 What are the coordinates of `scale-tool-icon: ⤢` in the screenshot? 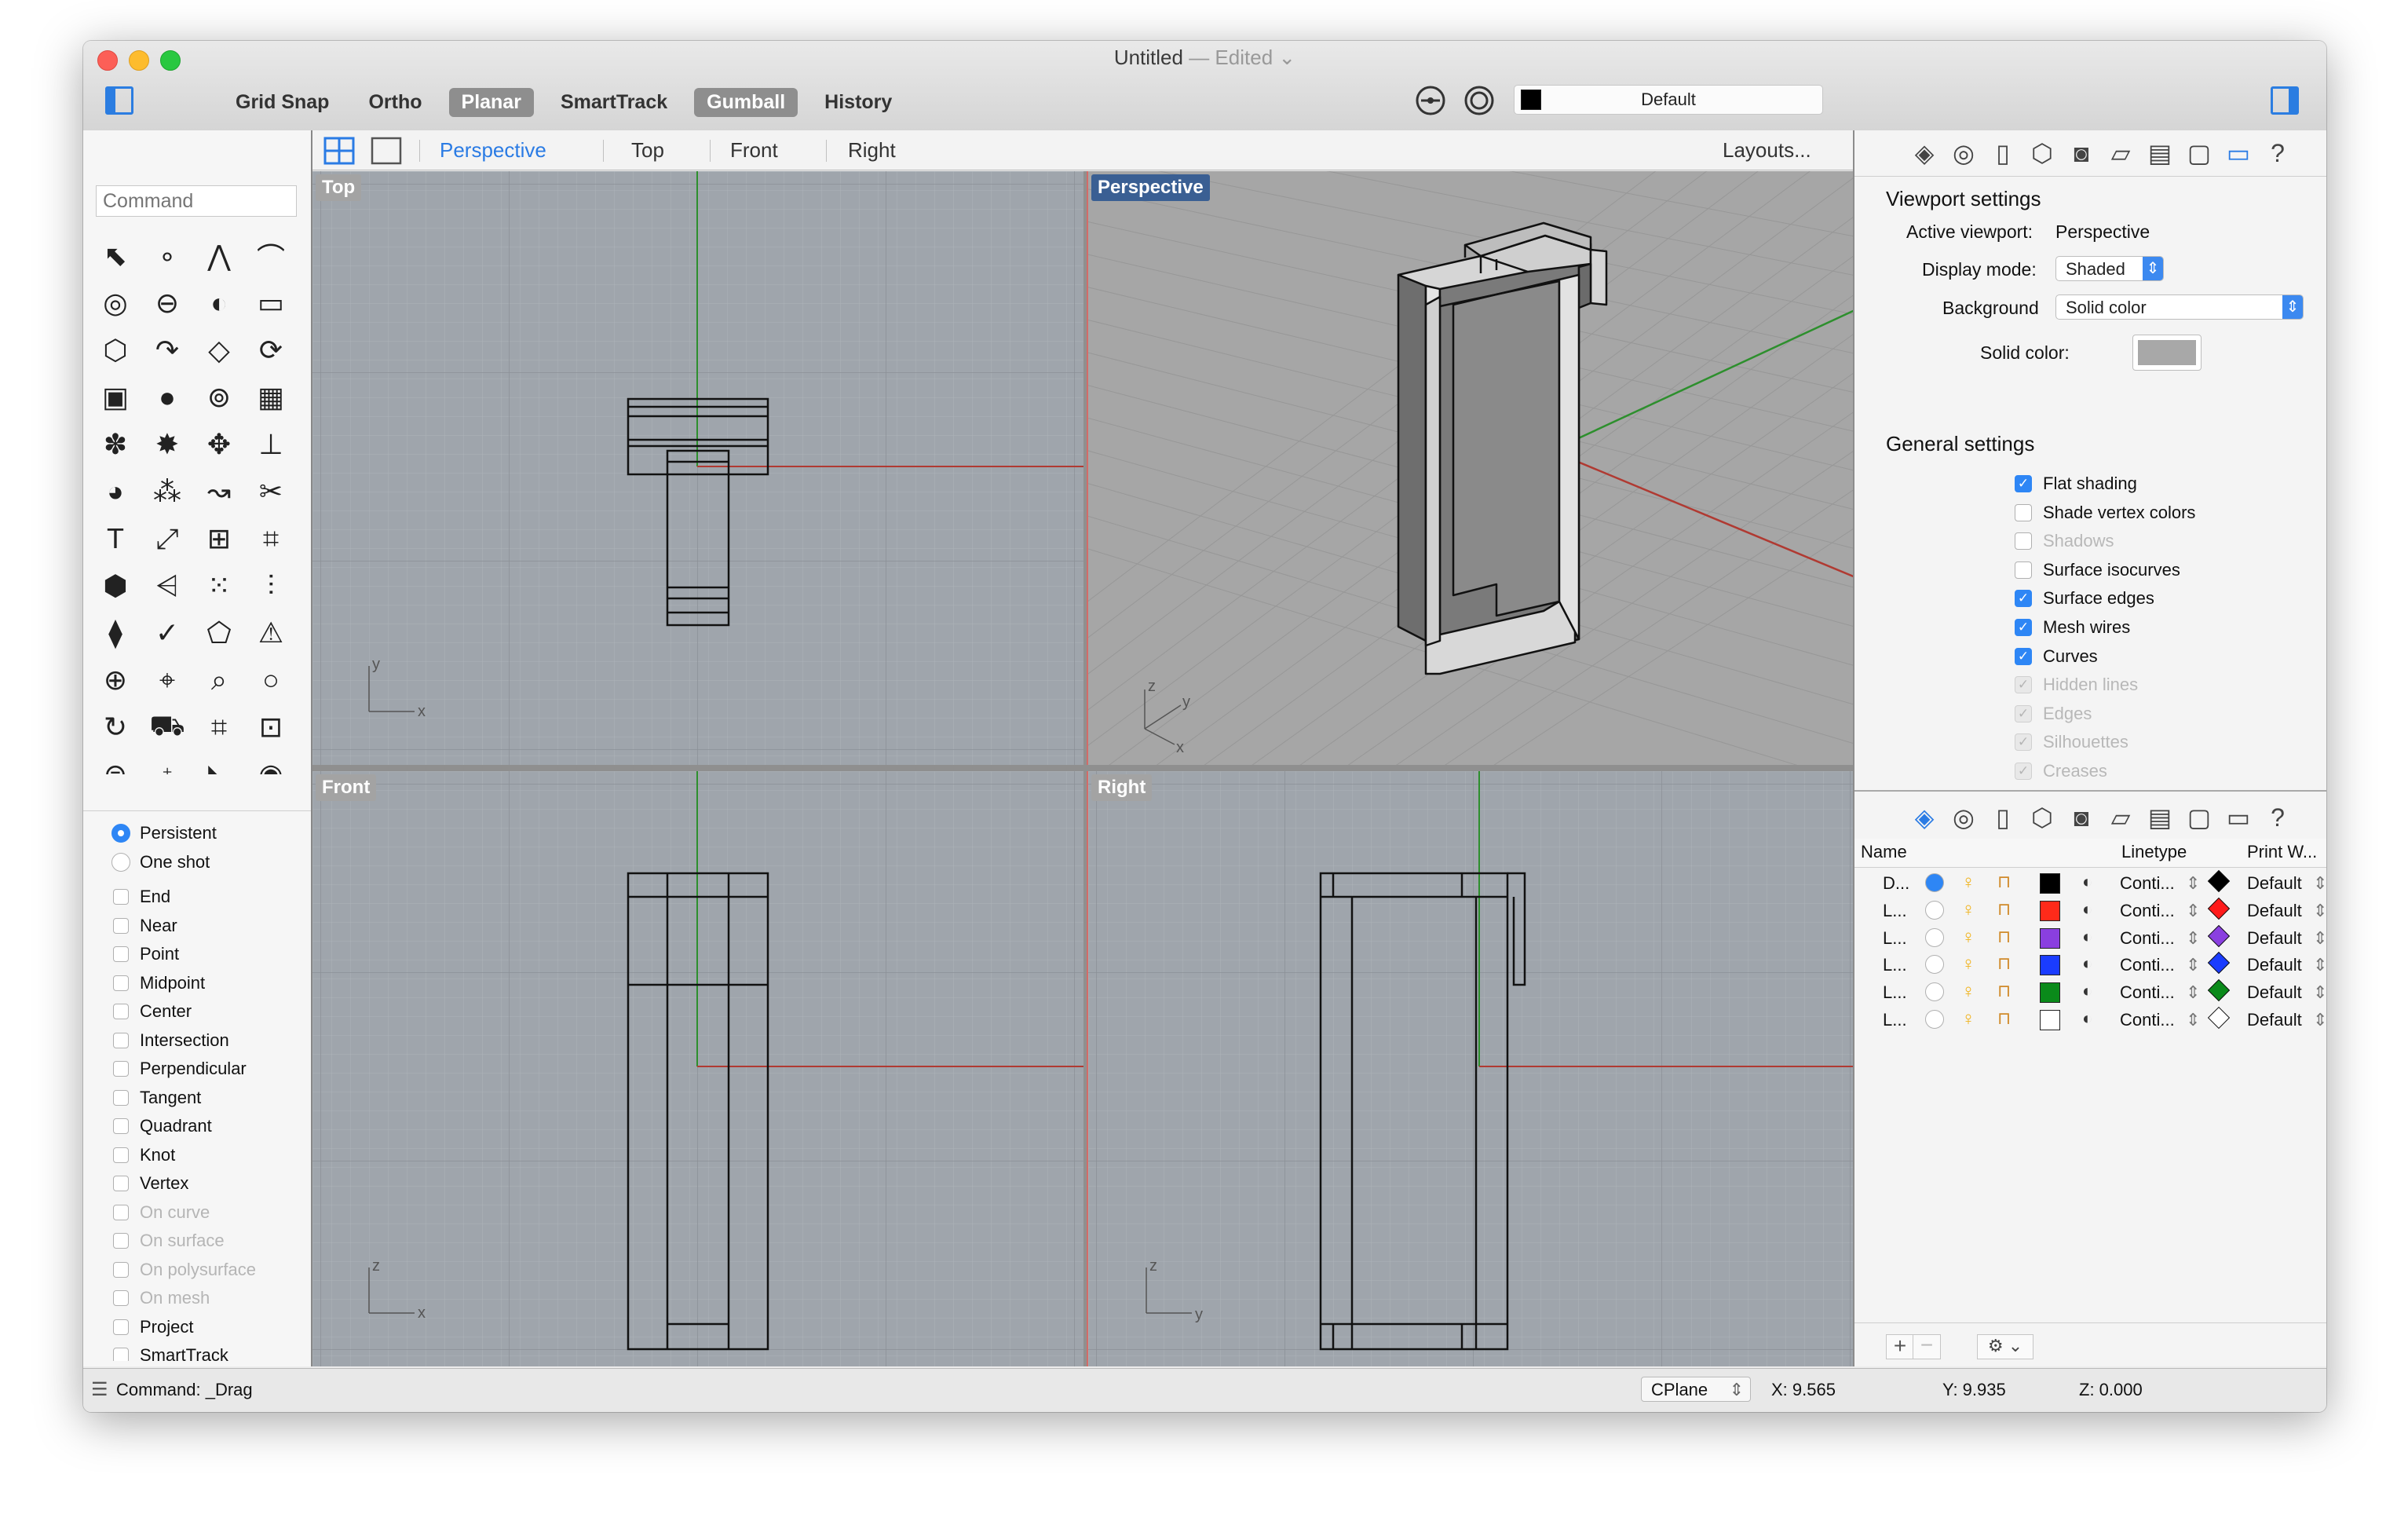 It's located at (167, 538).